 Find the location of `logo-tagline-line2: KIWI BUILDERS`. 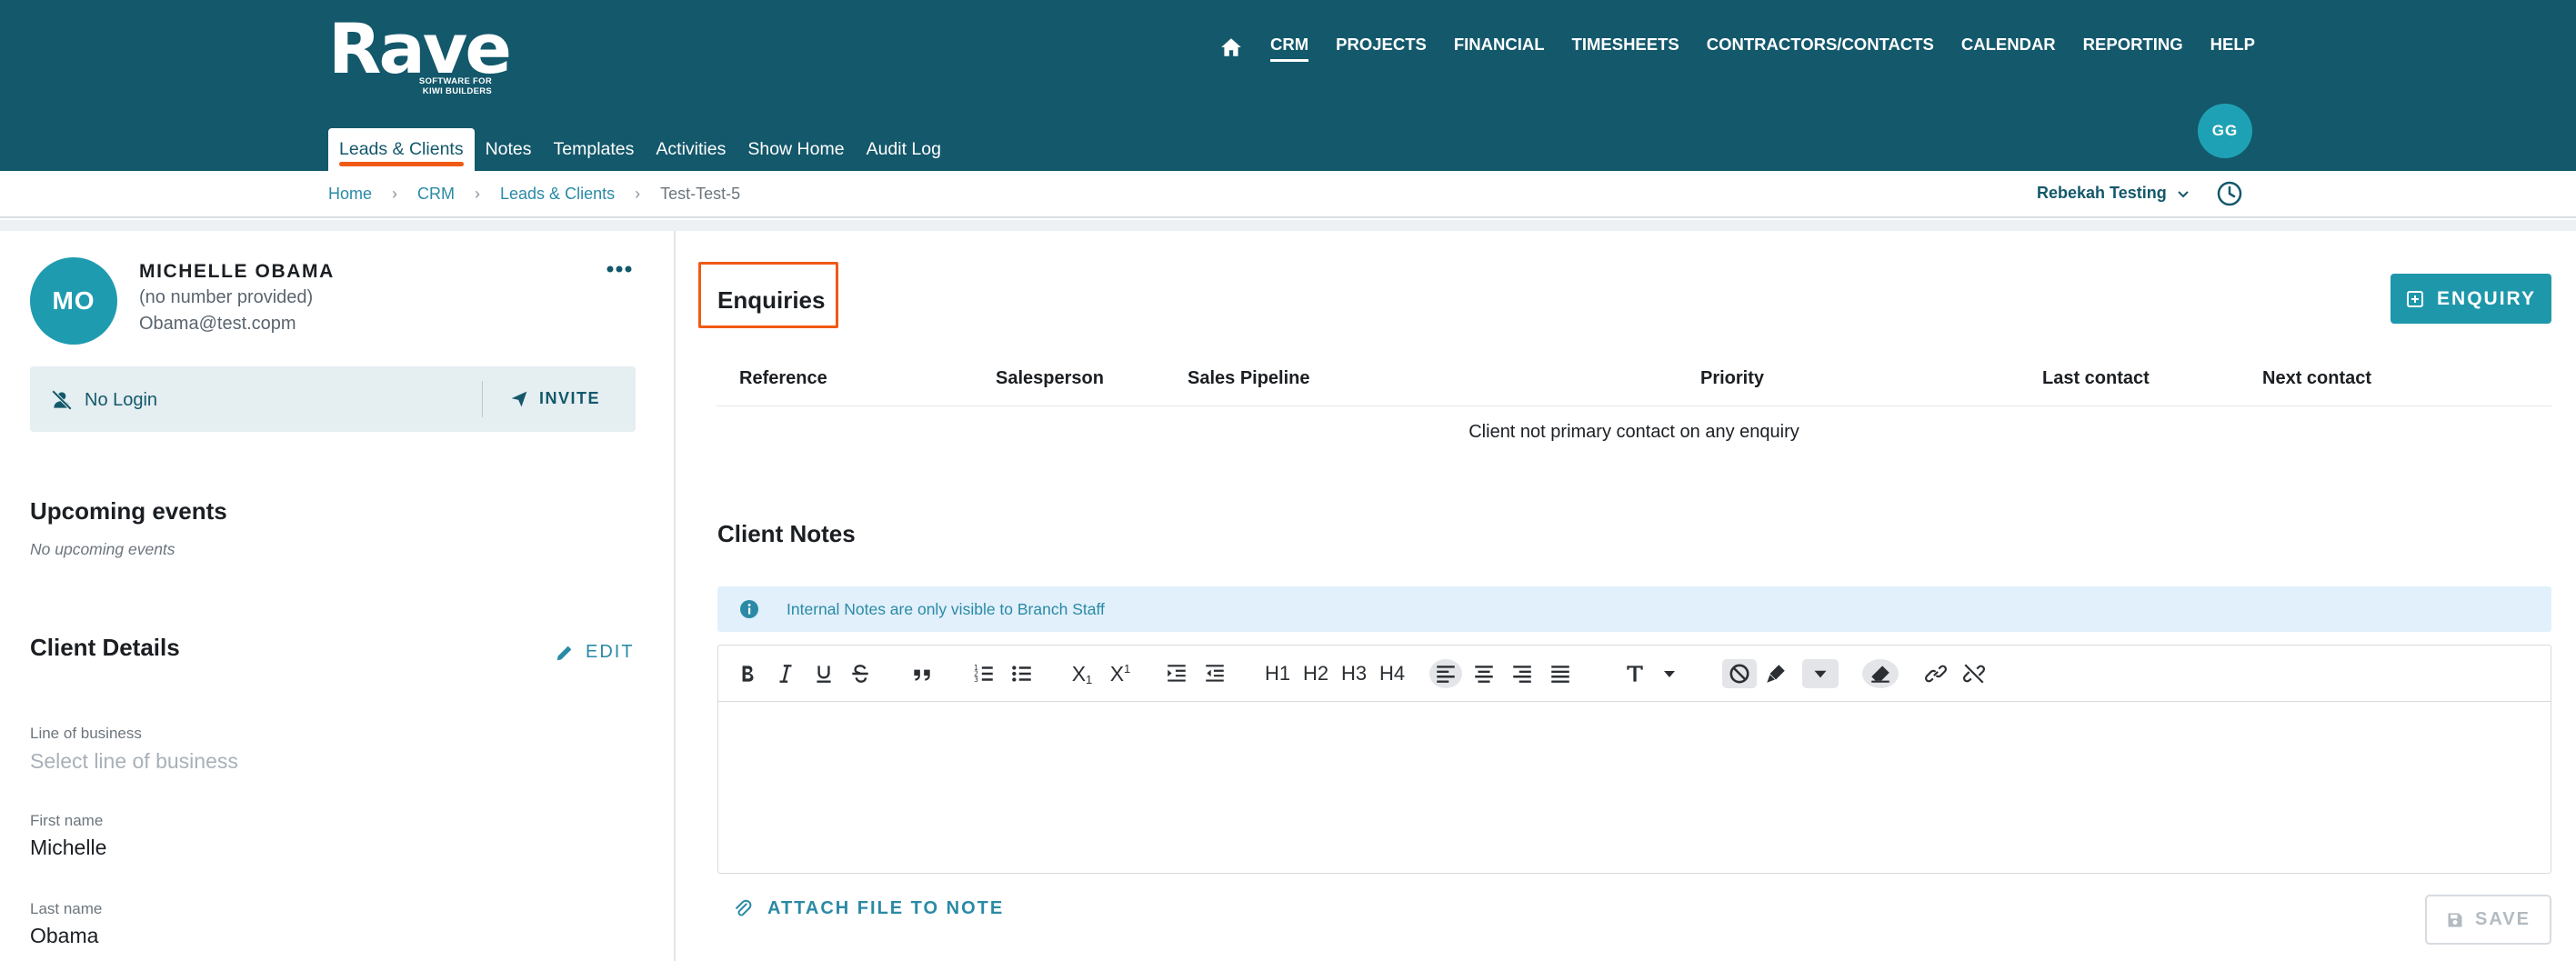

logo-tagline-line2: KIWI BUILDERS is located at coordinates (457, 91).